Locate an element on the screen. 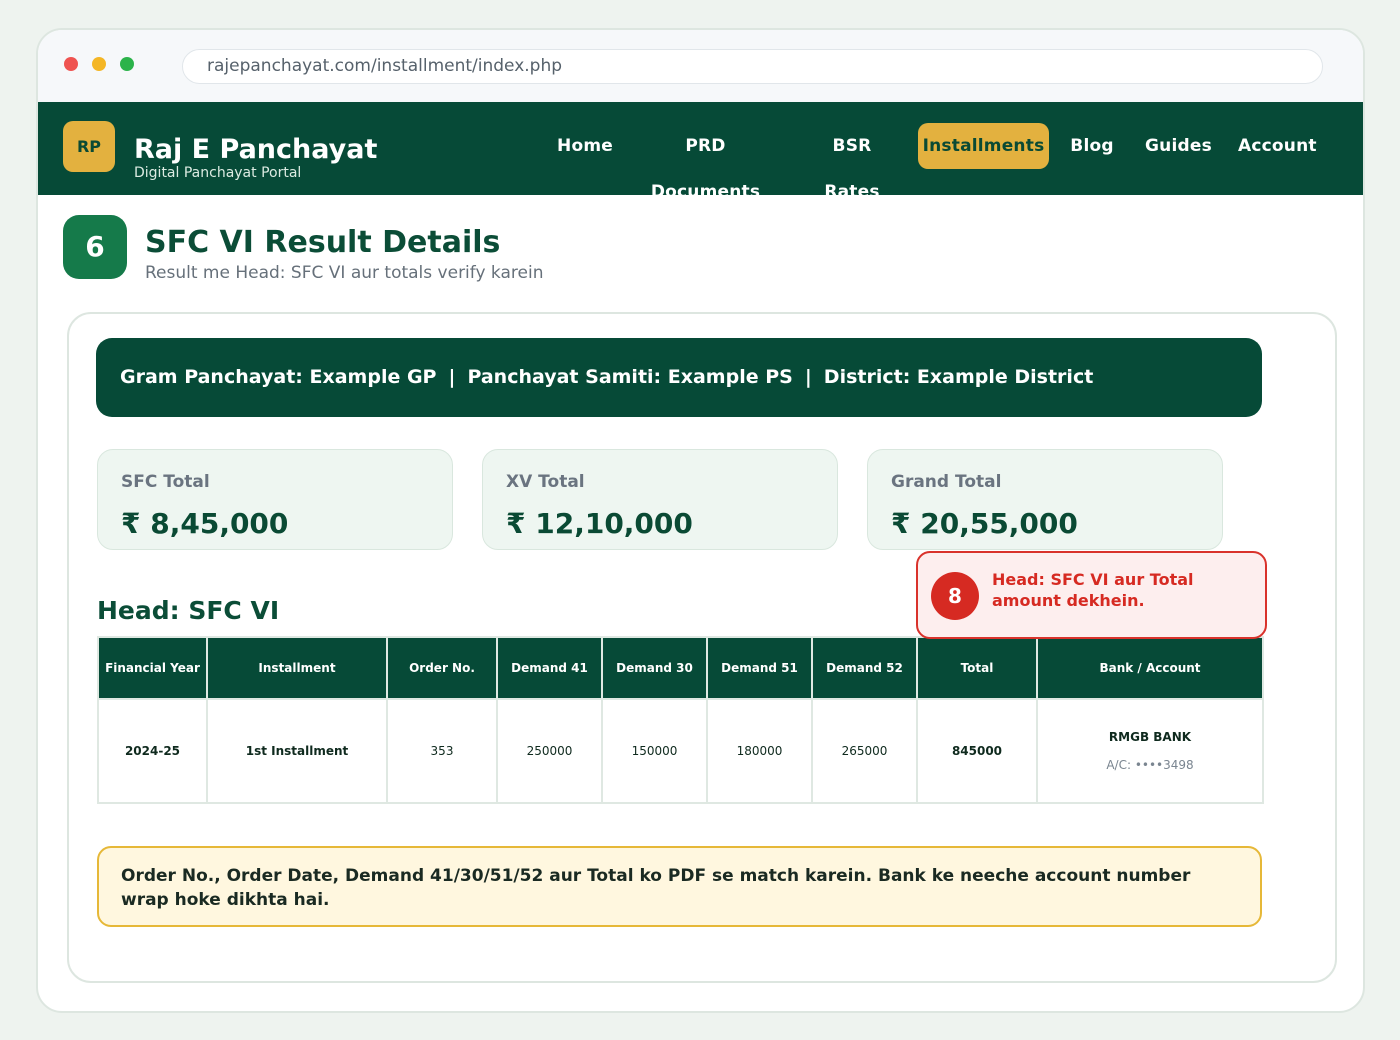 This screenshot has height=1040, width=1400. brand-subtitle: Digital Panchayat Portal is located at coordinates (218, 173).